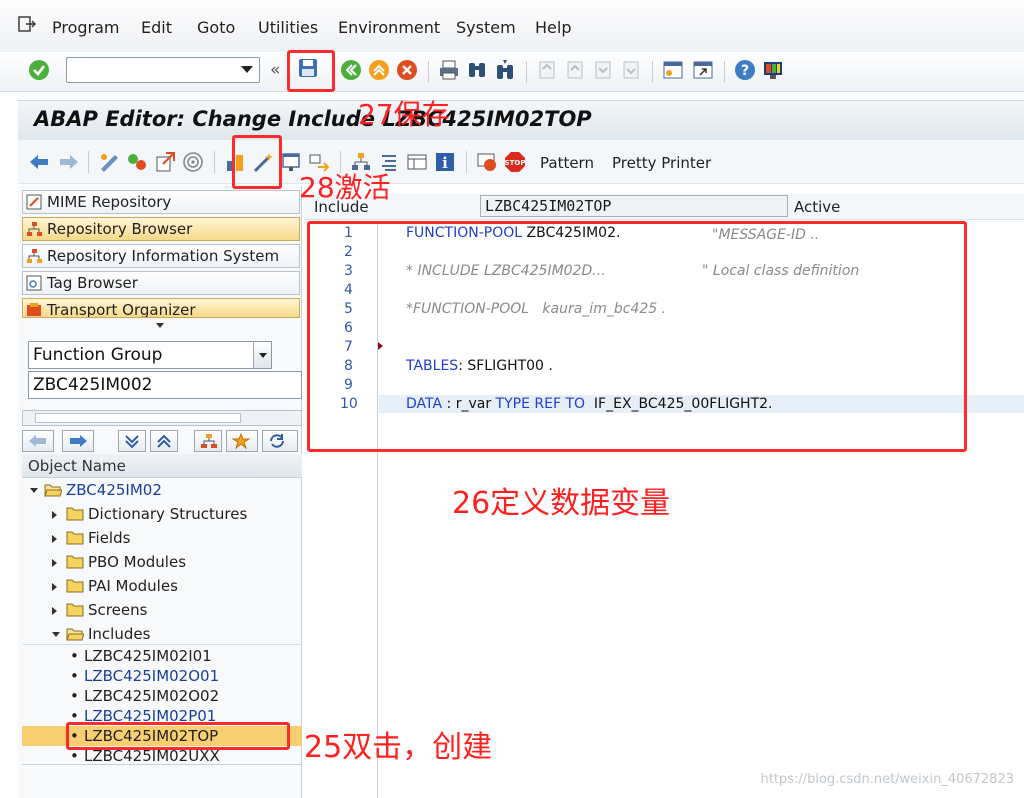 This screenshot has width=1024, height=798. What do you see at coordinates (161, 229) in the screenshot?
I see `repository-browser-button: Repository Browser` at bounding box center [161, 229].